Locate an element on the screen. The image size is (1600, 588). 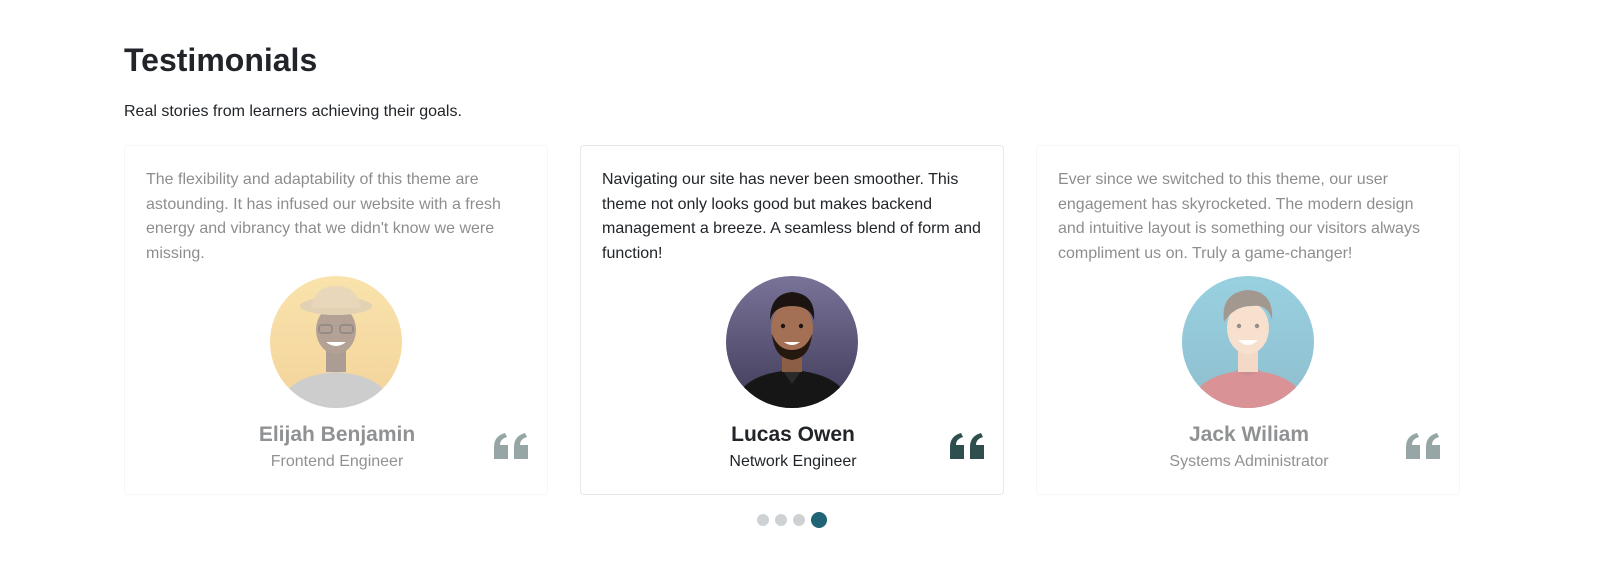
pagination-dot-active is located at coordinates (819, 520).